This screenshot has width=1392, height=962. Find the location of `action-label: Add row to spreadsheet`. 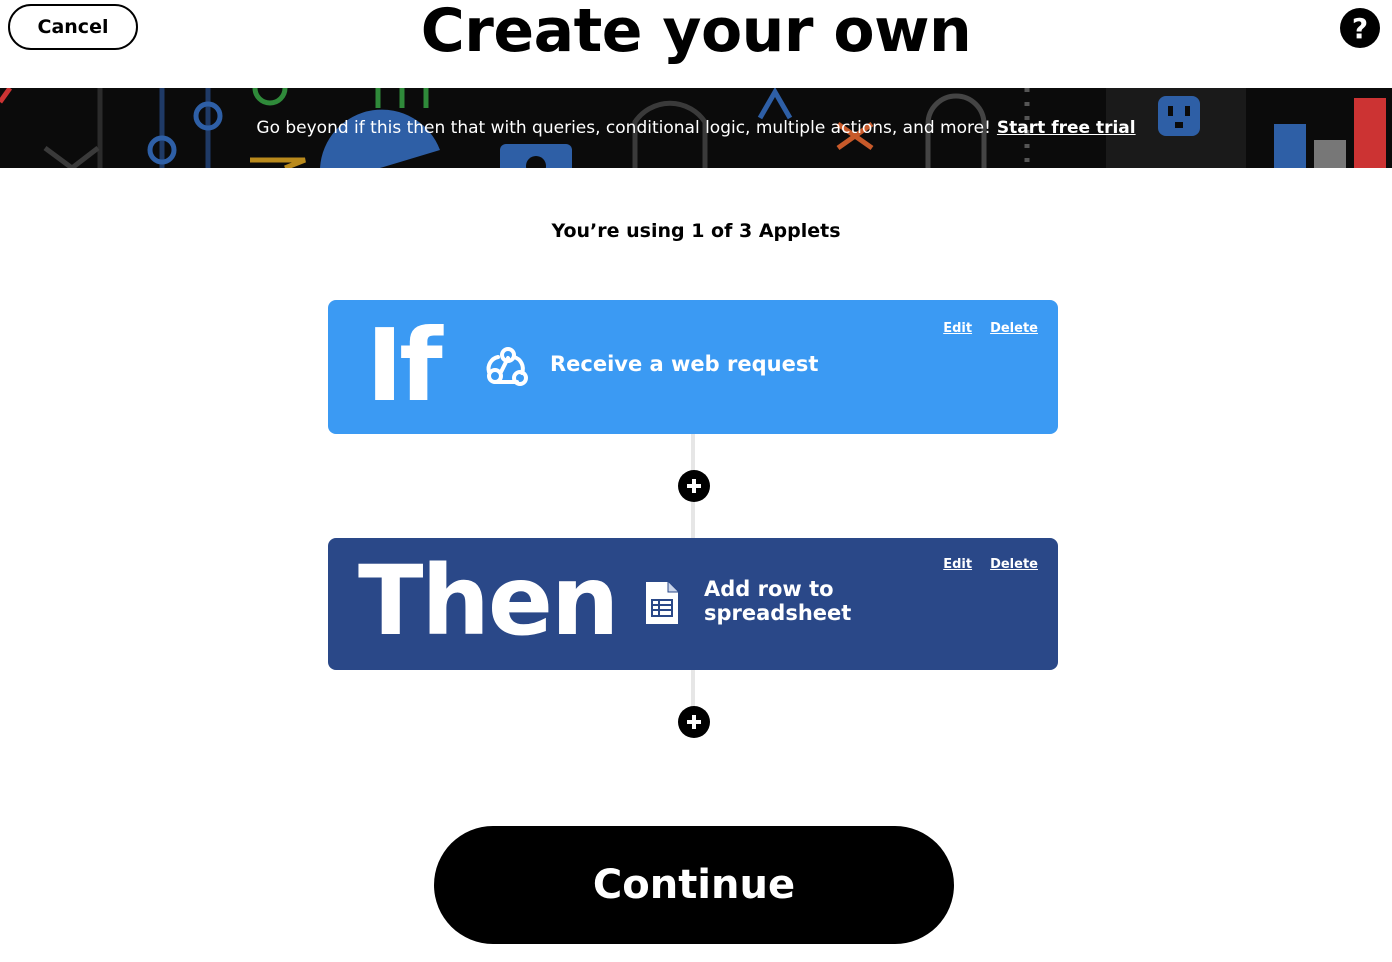

action-label: Add row to spreadsheet is located at coordinates (778, 601).